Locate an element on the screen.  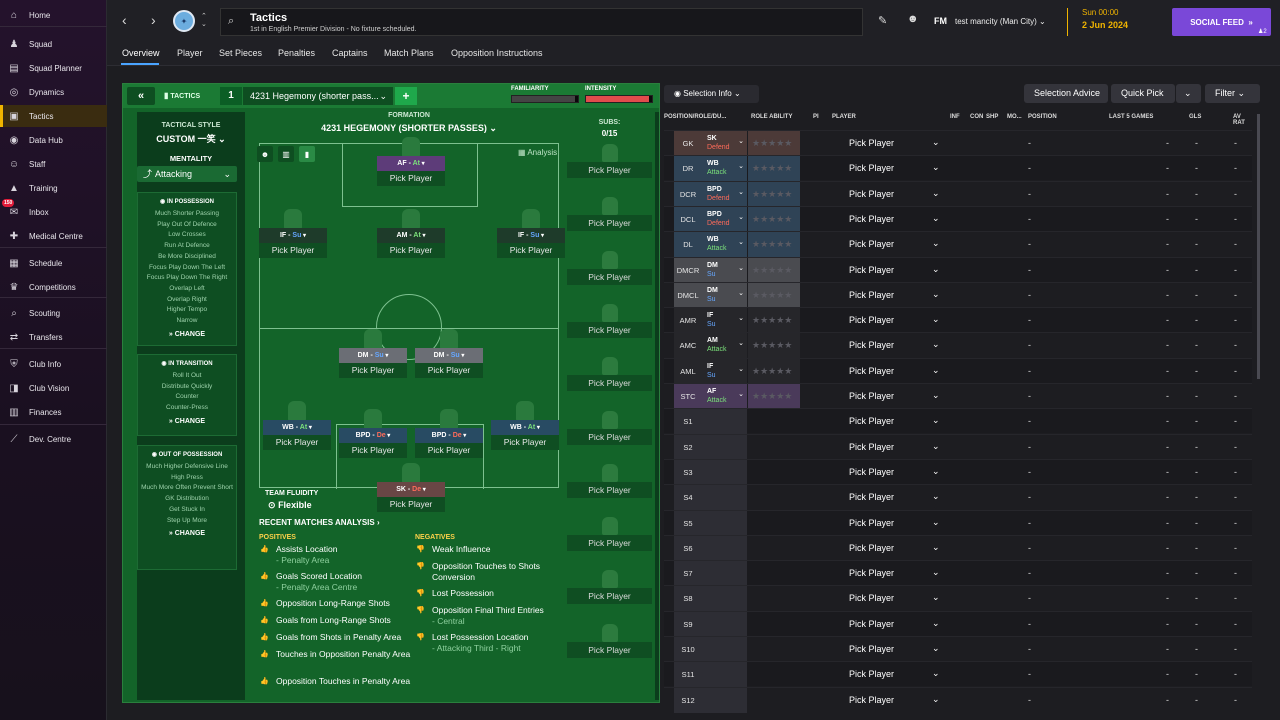
tab-match-plans: Match Plans is located at coordinates (409, 53).